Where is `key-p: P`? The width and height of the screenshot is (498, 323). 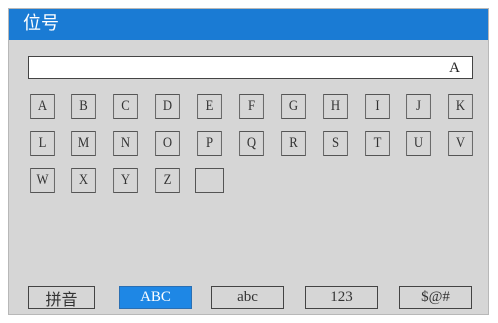 key-p: P is located at coordinates (209, 143).